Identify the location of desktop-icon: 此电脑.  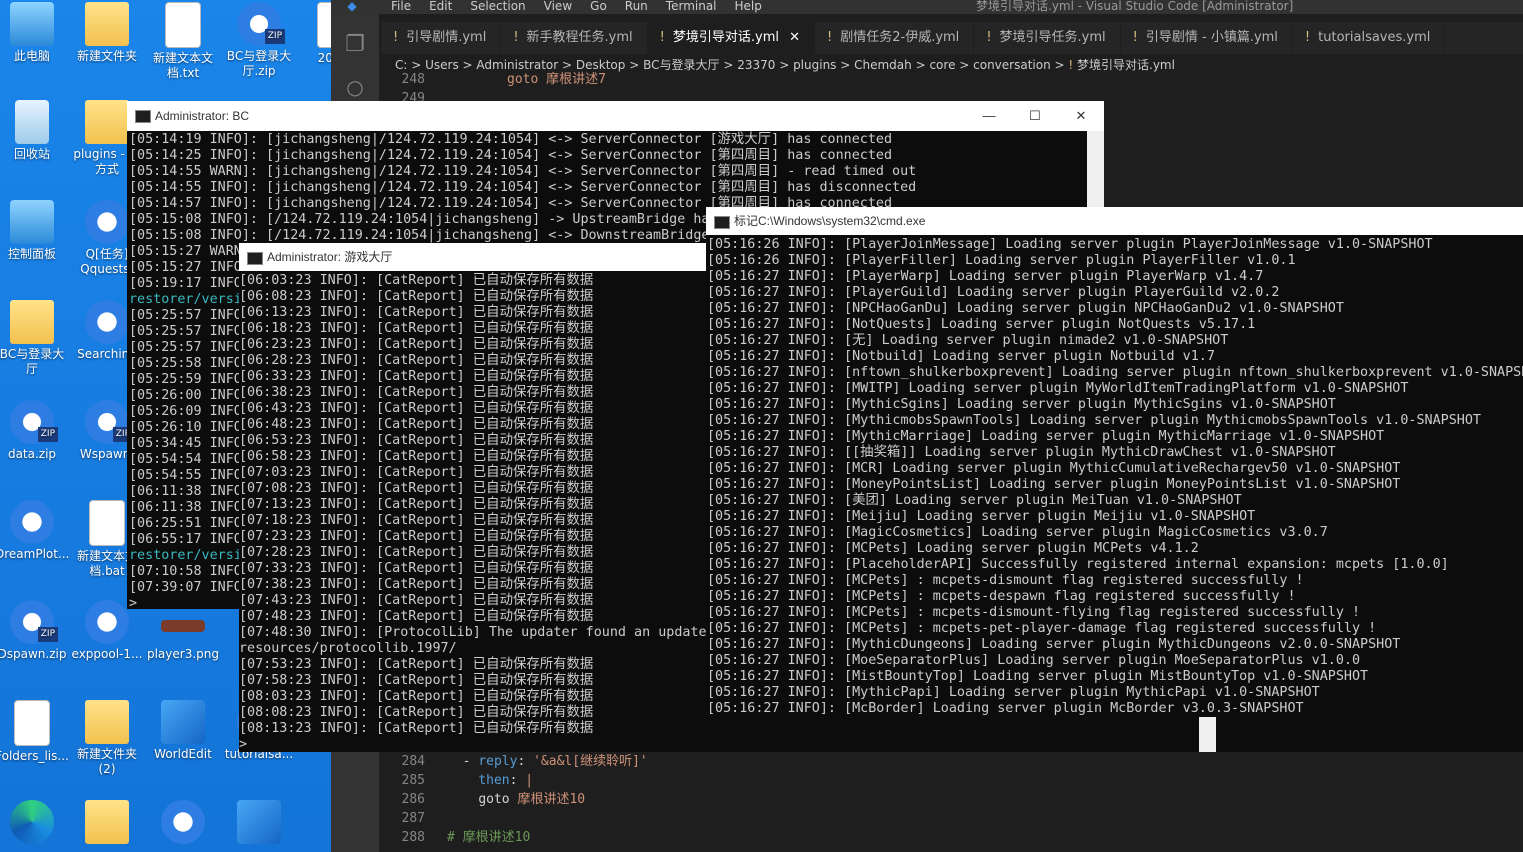
(34, 33).